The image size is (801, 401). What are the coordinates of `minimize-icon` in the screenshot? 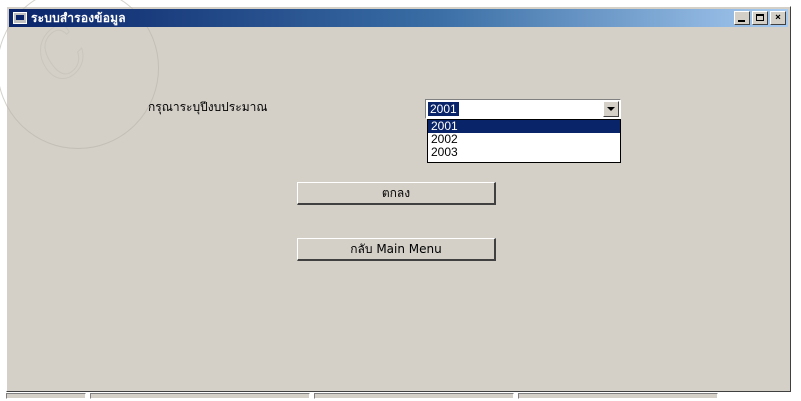 It's located at (741, 21).